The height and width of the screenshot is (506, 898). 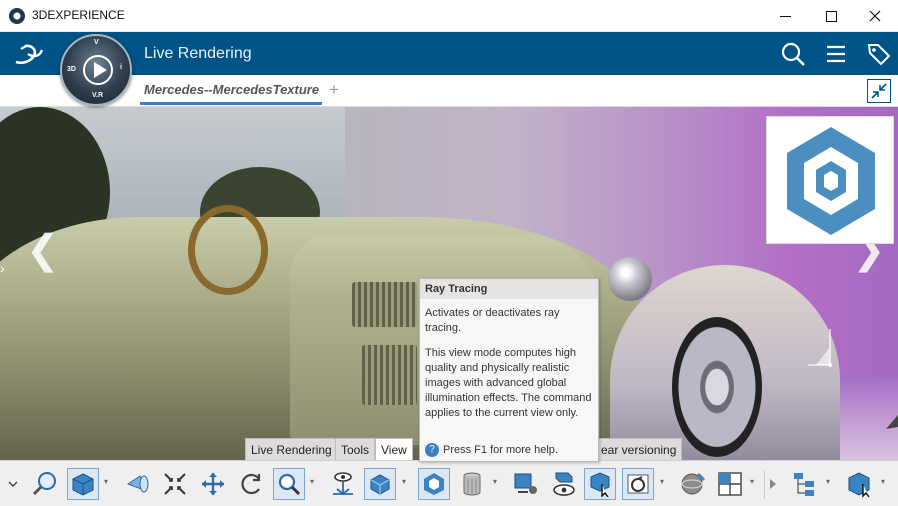 What do you see at coordinates (449, 53) in the screenshot?
I see `app-header: Live Rendering` at bounding box center [449, 53].